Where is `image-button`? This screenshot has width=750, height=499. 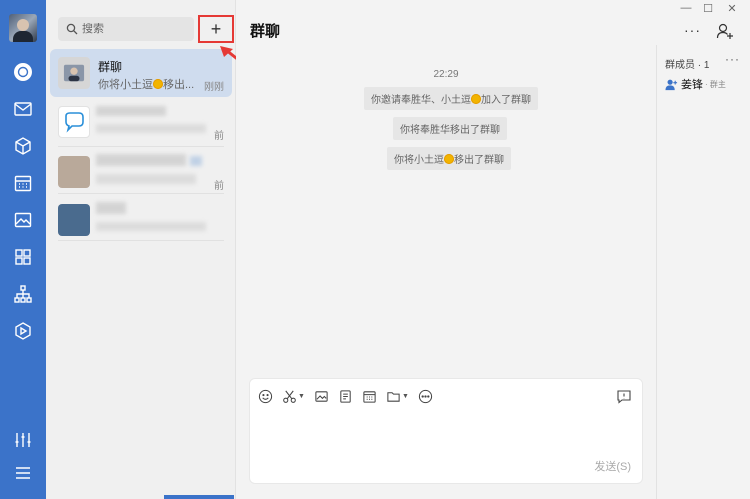 image-button is located at coordinates (321, 396).